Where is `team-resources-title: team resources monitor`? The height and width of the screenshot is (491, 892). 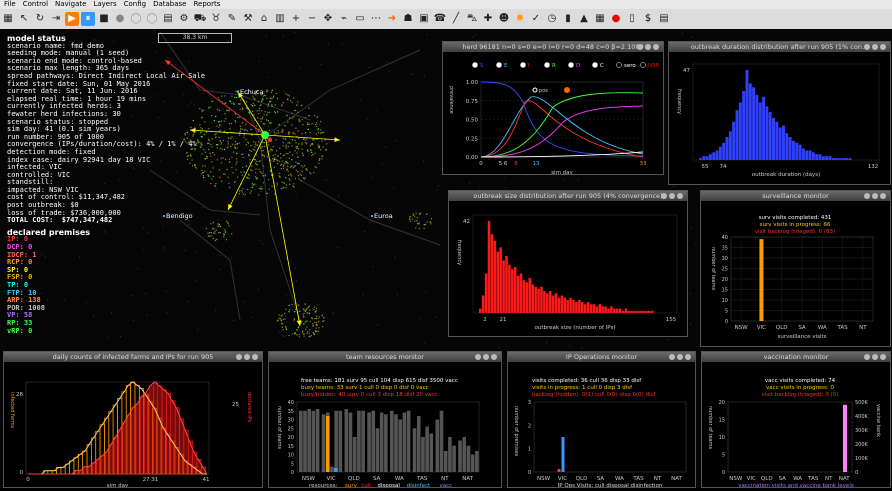 team-resources-title: team resources monitor is located at coordinates (385, 357).